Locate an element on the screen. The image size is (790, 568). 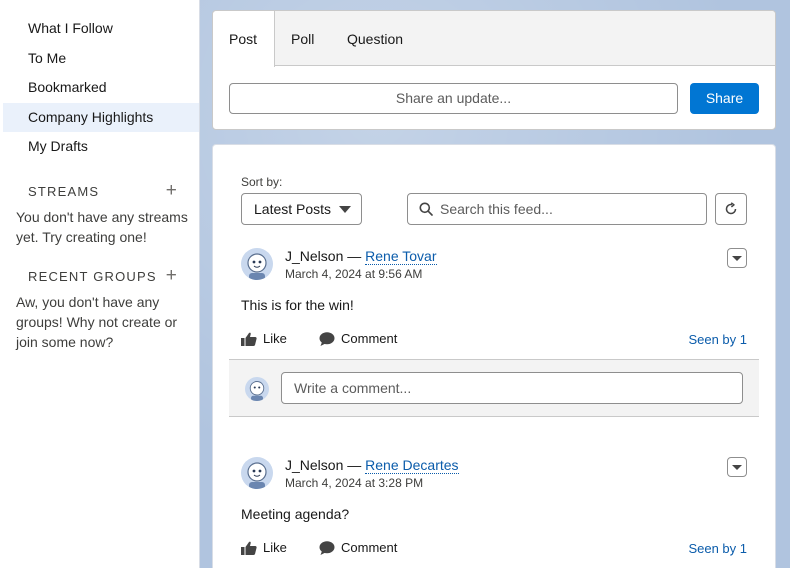
recent-groups-title: RECENT GROUPS is located at coordinates (92, 276).